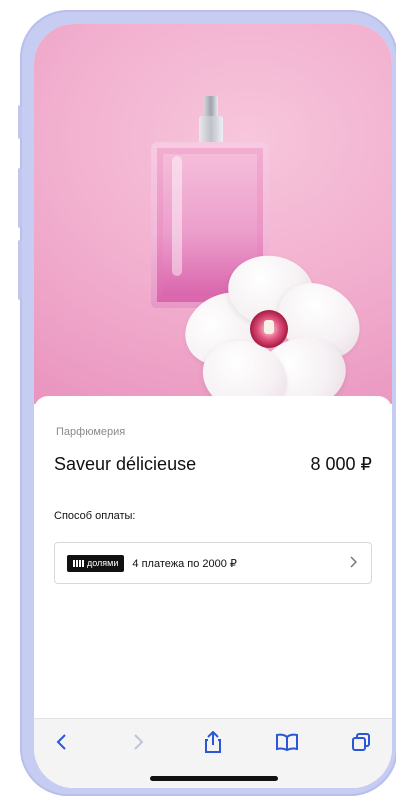 The height and width of the screenshot is (800, 396). I want to click on product-category: Парфюмерия, so click(91, 432).